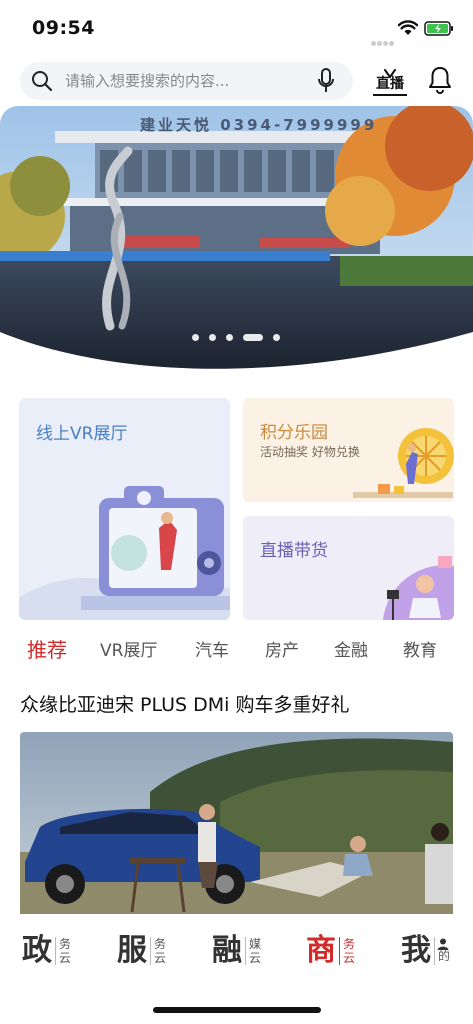 The image size is (473, 1024). What do you see at coordinates (321, 950) in the screenshot?
I see `nav-big-char: 商` at bounding box center [321, 950].